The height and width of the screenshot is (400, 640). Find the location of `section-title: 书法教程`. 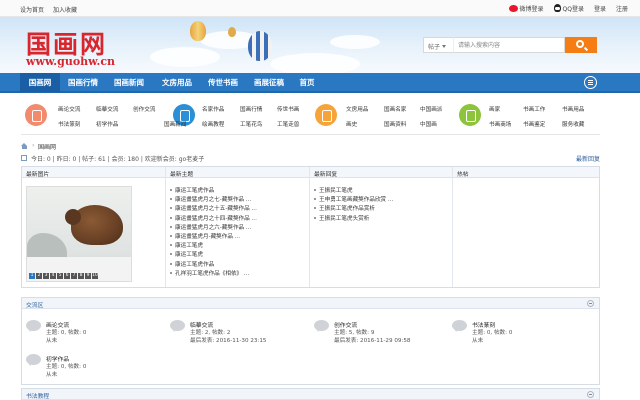

section-title: 书法教程 is located at coordinates (37, 395).